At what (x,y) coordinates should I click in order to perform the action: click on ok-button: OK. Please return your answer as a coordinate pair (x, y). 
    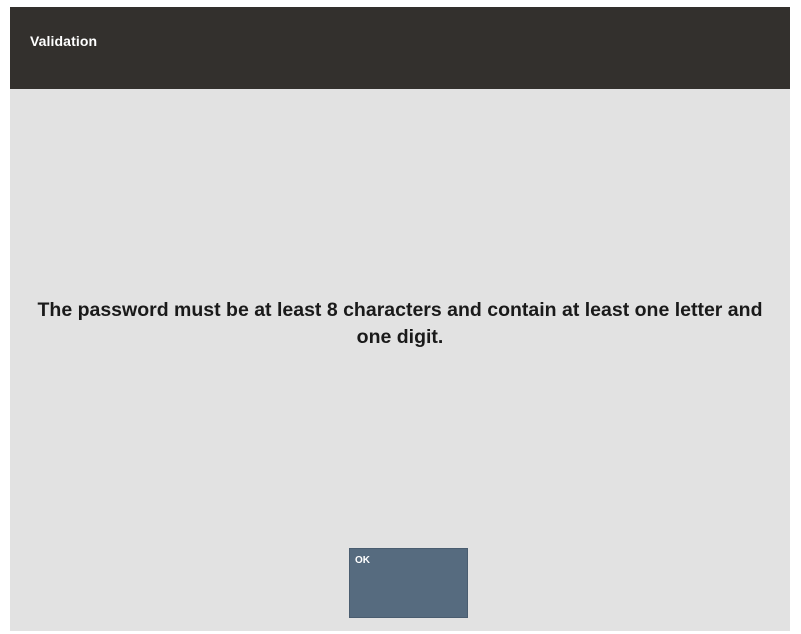
    Looking at the image, I should click on (408, 583).